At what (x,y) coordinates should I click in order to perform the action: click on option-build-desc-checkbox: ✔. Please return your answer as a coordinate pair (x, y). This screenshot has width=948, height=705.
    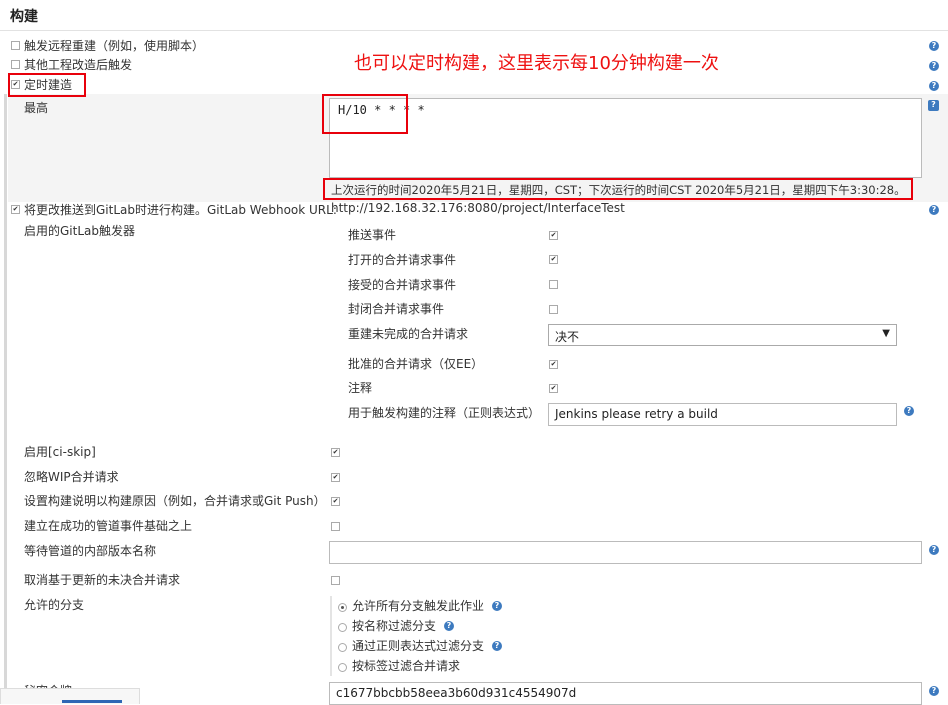
    Looking at the image, I should click on (335, 501).